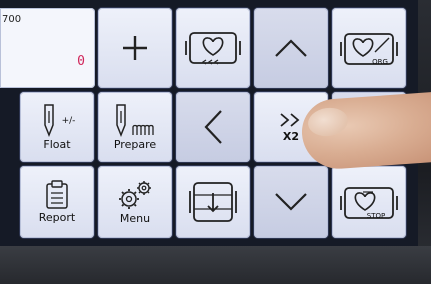 This screenshot has width=431, height=284. I want to click on frame-stop-button: STOP, so click(369, 202).